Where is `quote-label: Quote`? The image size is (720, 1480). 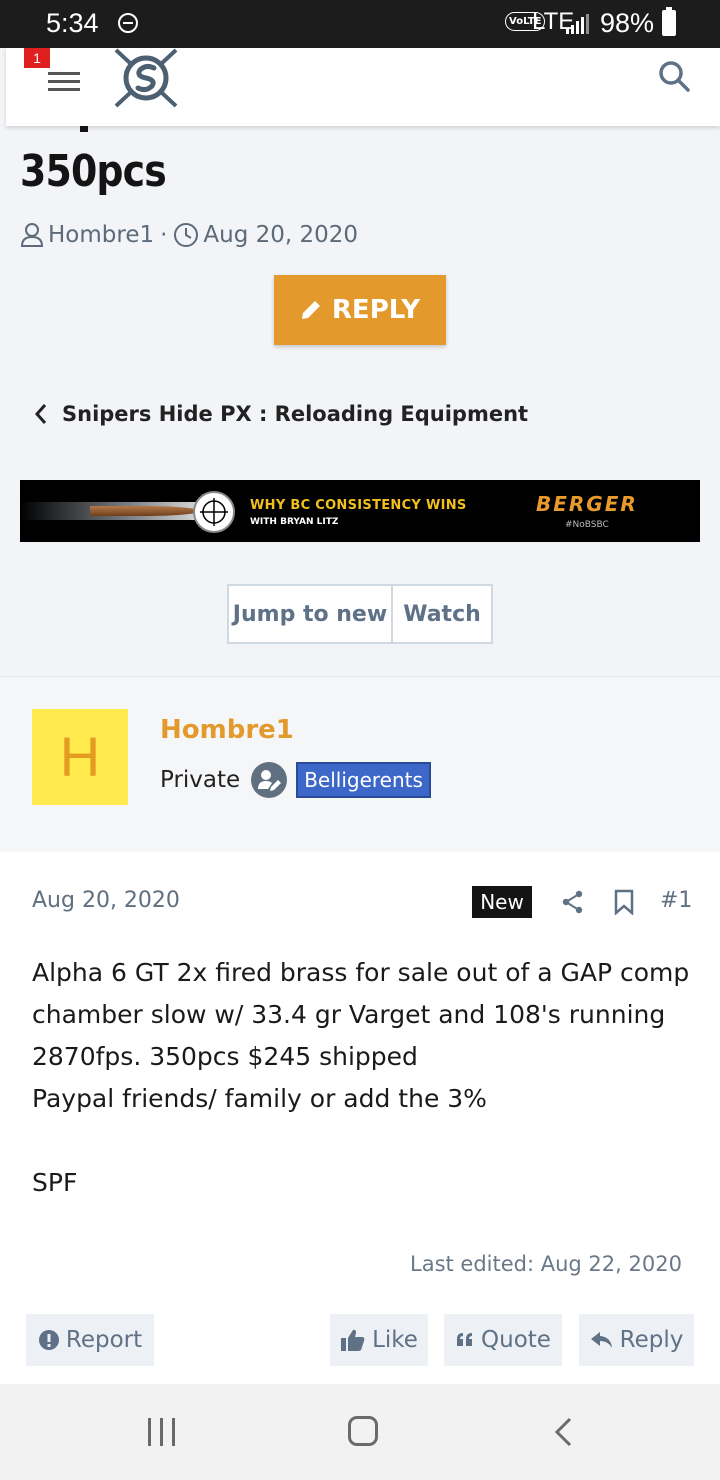 quote-label: Quote is located at coordinates (516, 1340).